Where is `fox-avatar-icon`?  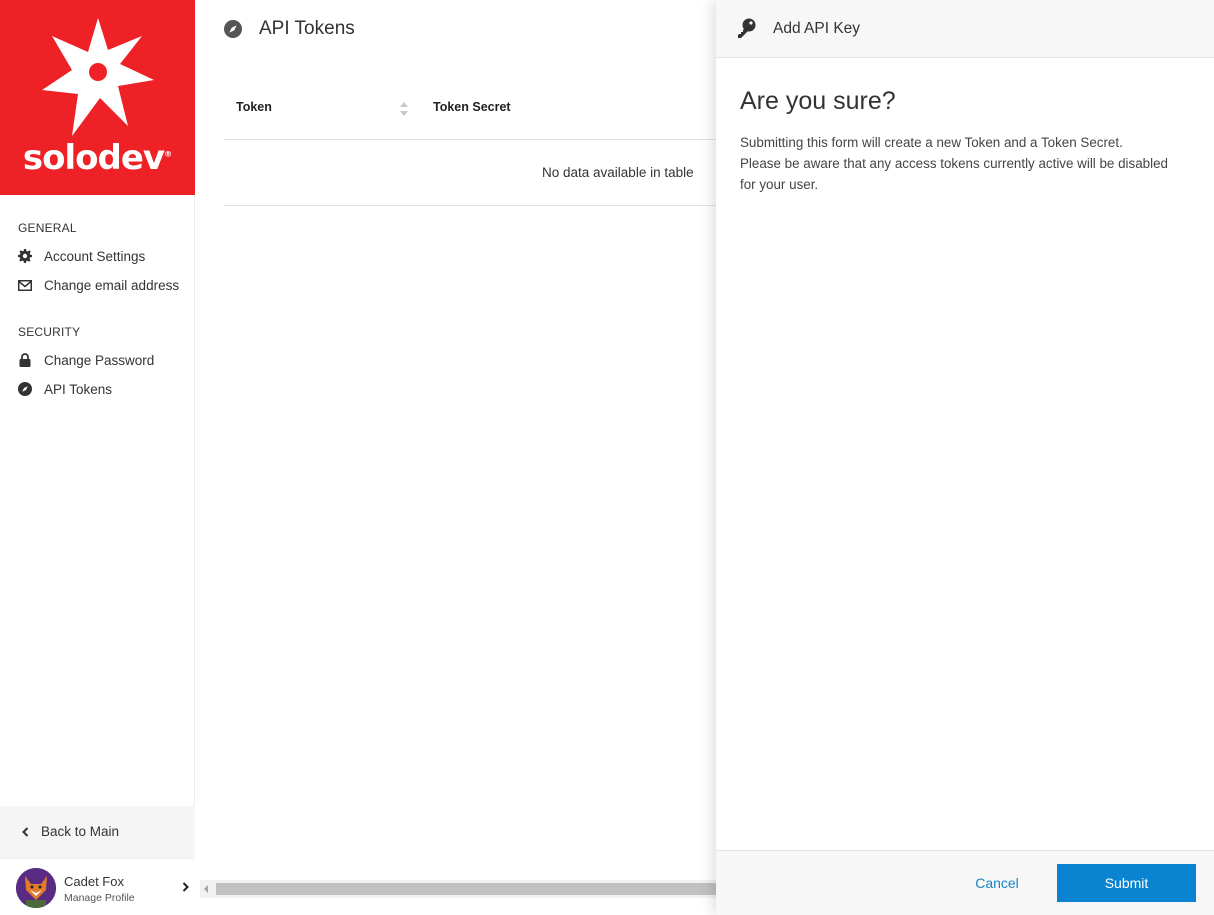 fox-avatar-icon is located at coordinates (36, 888).